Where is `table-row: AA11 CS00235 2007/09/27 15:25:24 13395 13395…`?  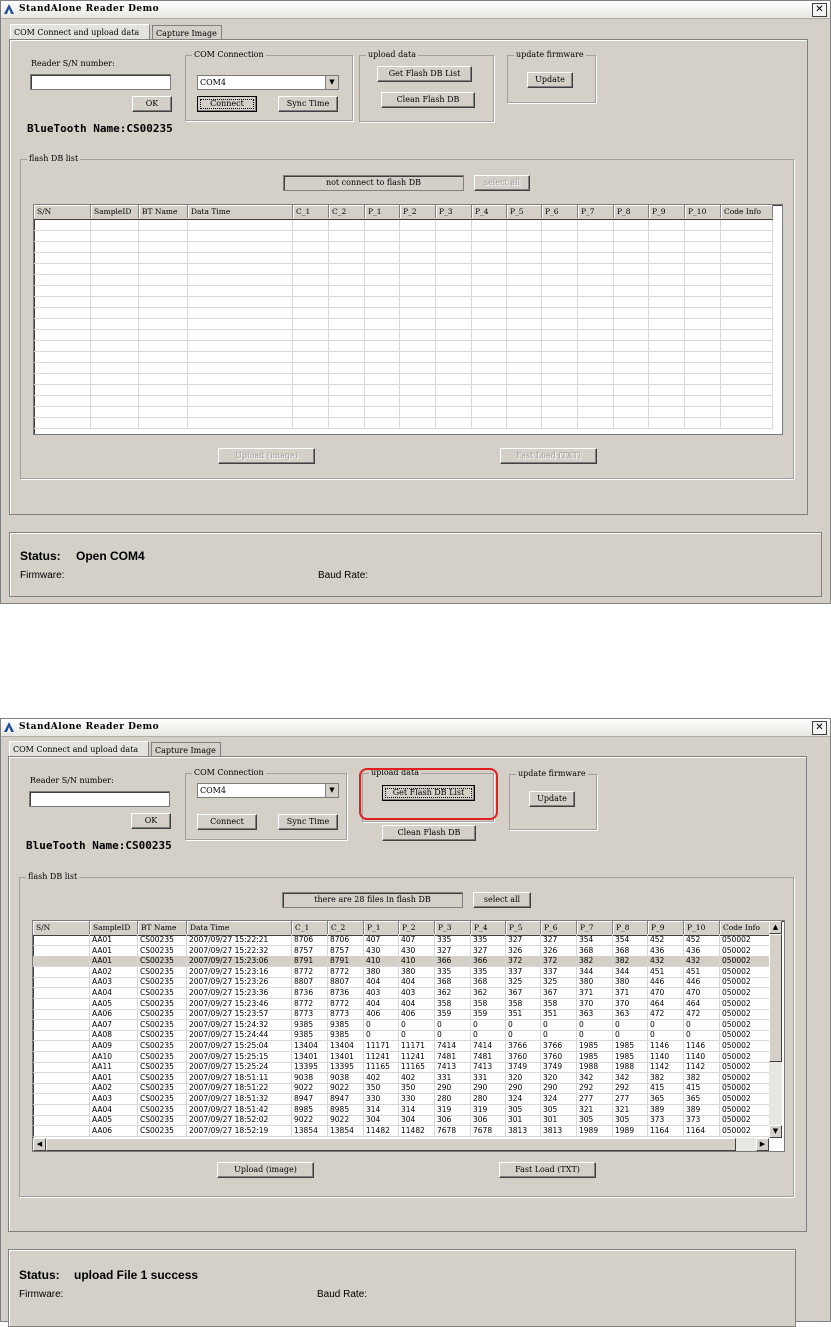 table-row: AA11 CS00235 2007/09/27 15:25:24 13395 13395… is located at coordinates (402, 1068).